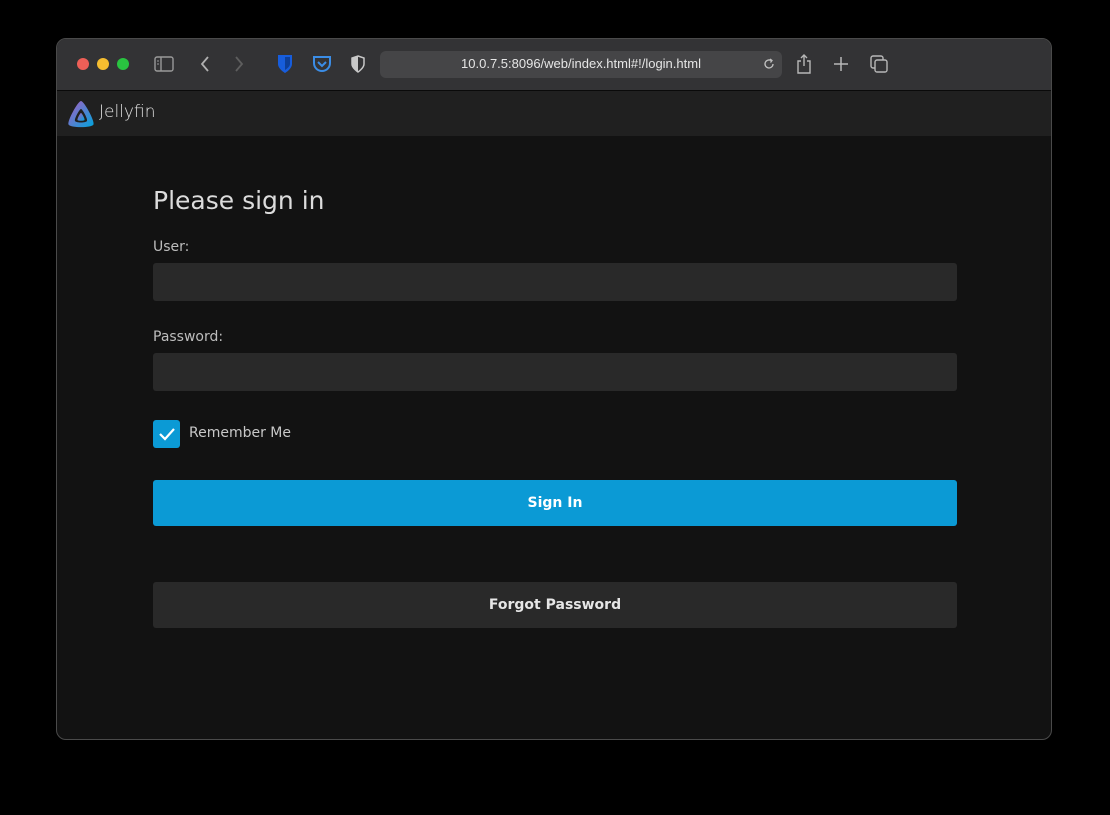 This screenshot has height=815, width=1110. What do you see at coordinates (83, 64) in the screenshot?
I see `close-window-button` at bounding box center [83, 64].